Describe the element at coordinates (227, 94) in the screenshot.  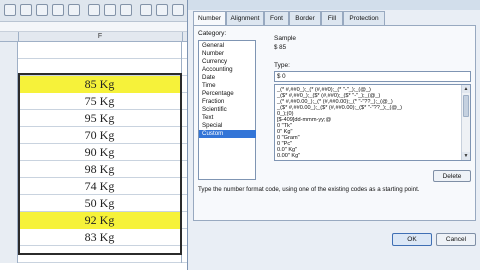
I see `category-item: Percentage` at that location.